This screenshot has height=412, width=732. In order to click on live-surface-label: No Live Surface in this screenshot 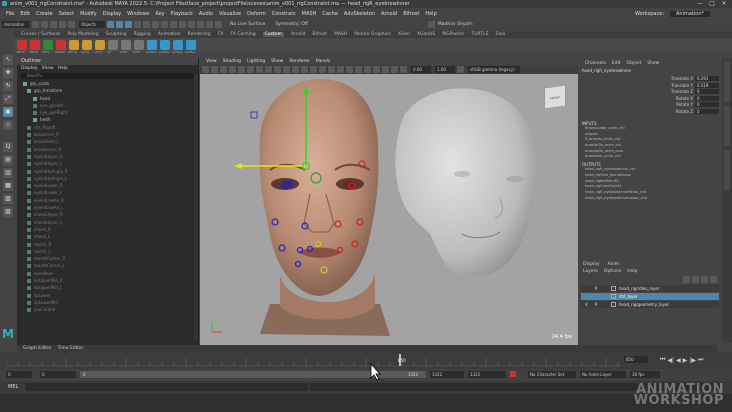, I will do `click(247, 24)`.